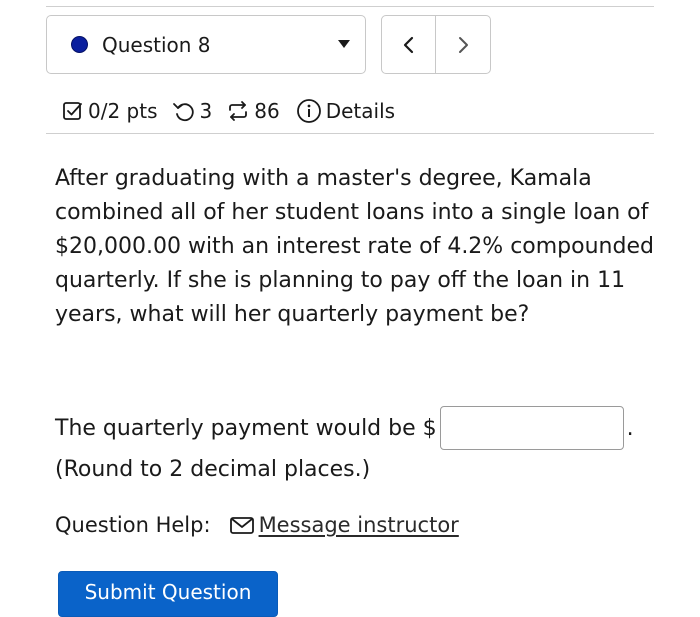  Describe the element at coordinates (238, 111) in the screenshot. I see `repeat-icon` at that location.